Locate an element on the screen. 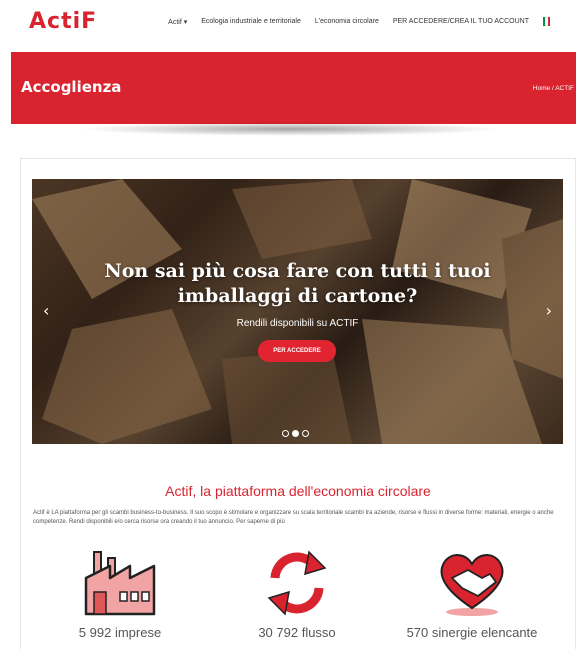  nav-item-actif: Actif ▾ is located at coordinates (177, 22).